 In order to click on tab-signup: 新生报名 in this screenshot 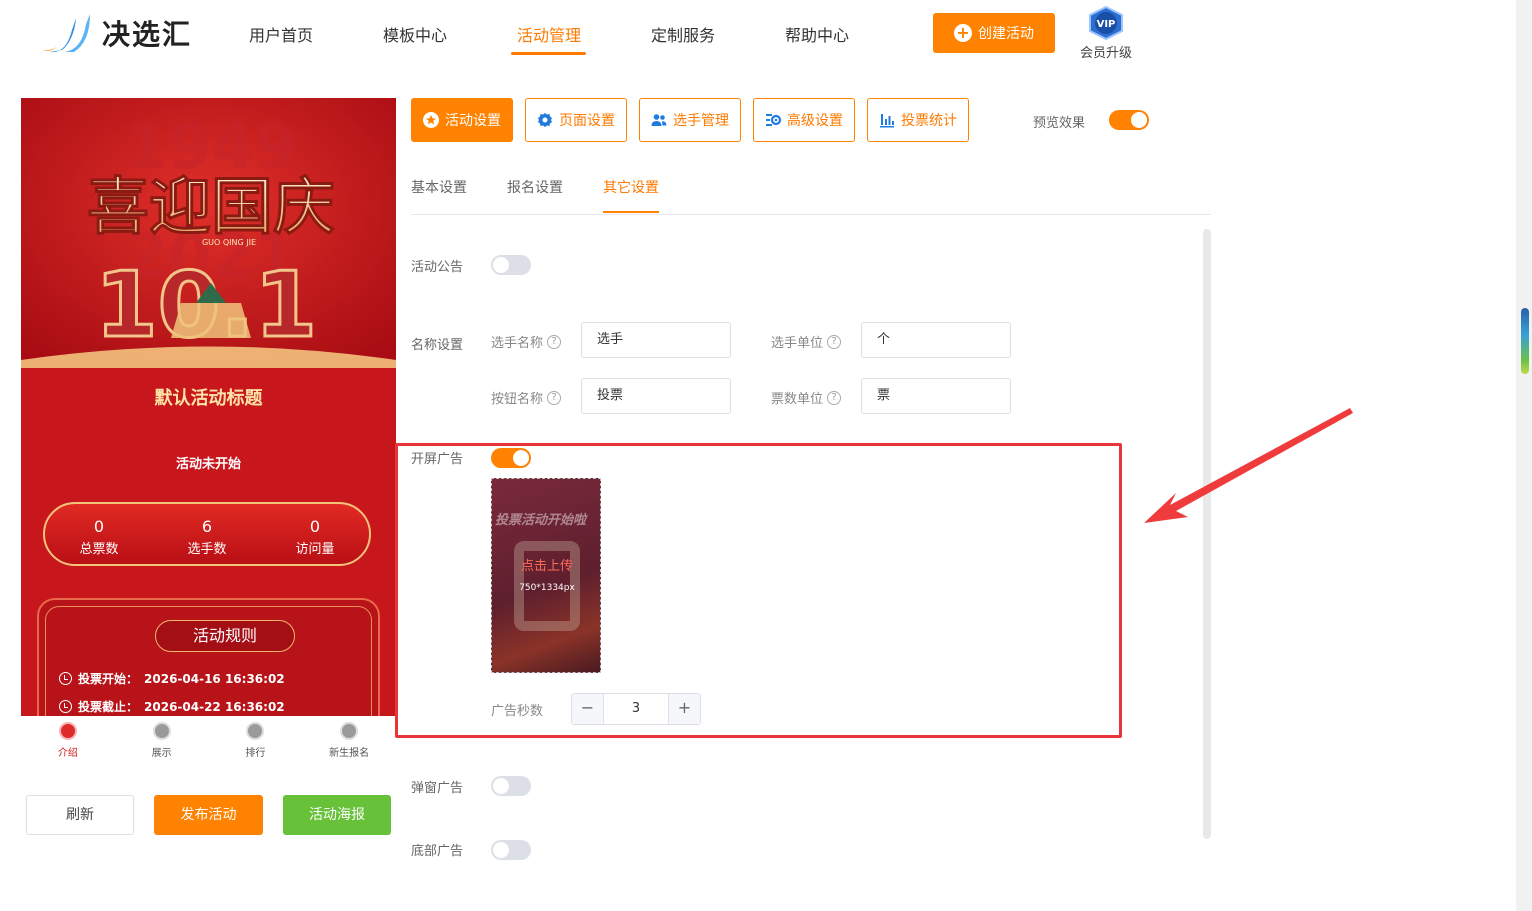, I will do `click(349, 741)`.